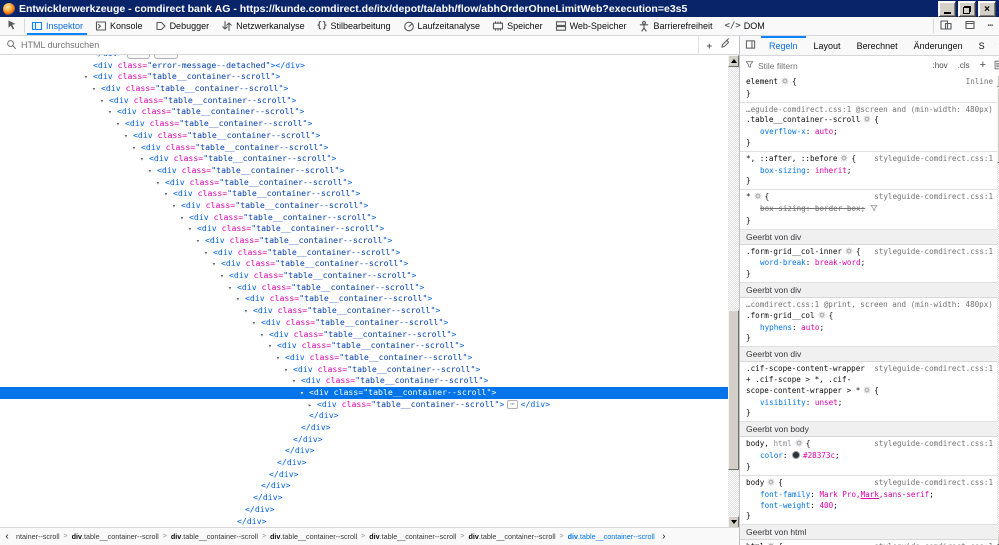 The height and width of the screenshot is (545, 999). I want to click on rule-selector: styleguide-comdirect.css:1 body, html{, so click(869, 445).